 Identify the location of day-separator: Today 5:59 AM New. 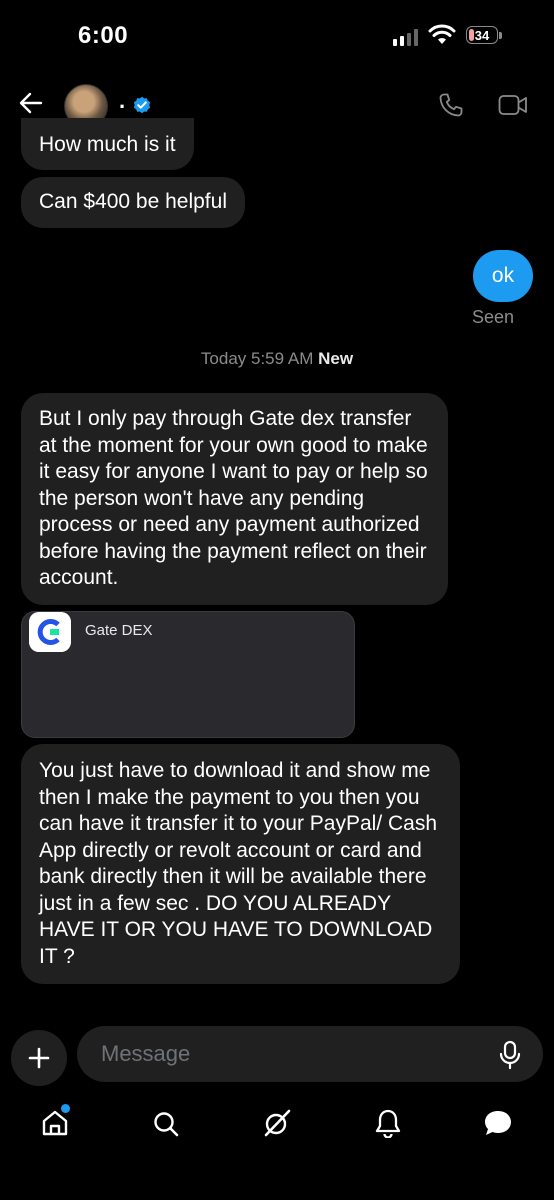
(277, 359).